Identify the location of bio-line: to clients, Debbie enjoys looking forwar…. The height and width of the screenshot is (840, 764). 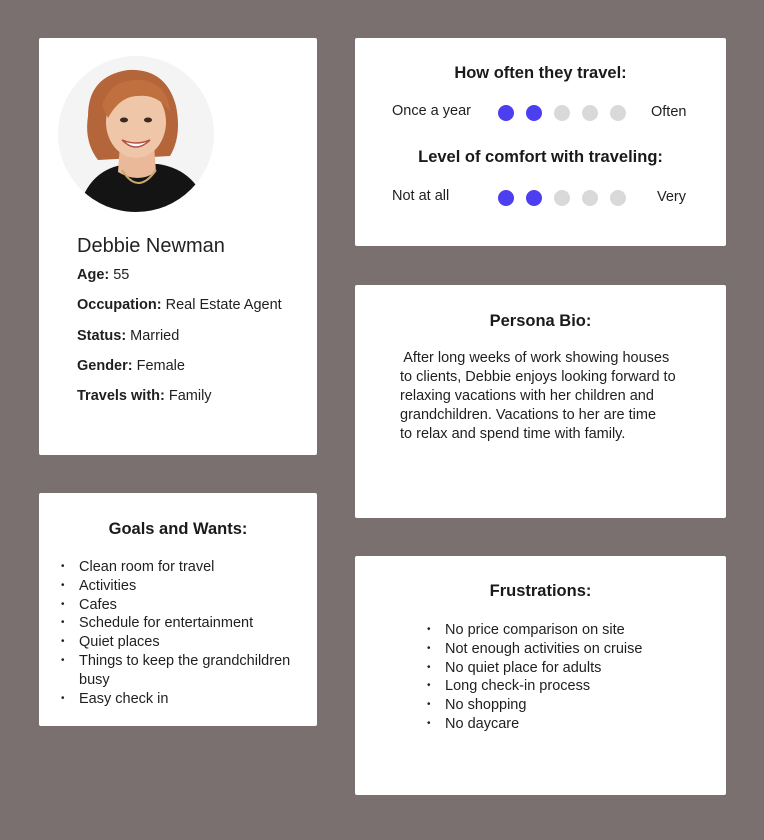
(538, 377).